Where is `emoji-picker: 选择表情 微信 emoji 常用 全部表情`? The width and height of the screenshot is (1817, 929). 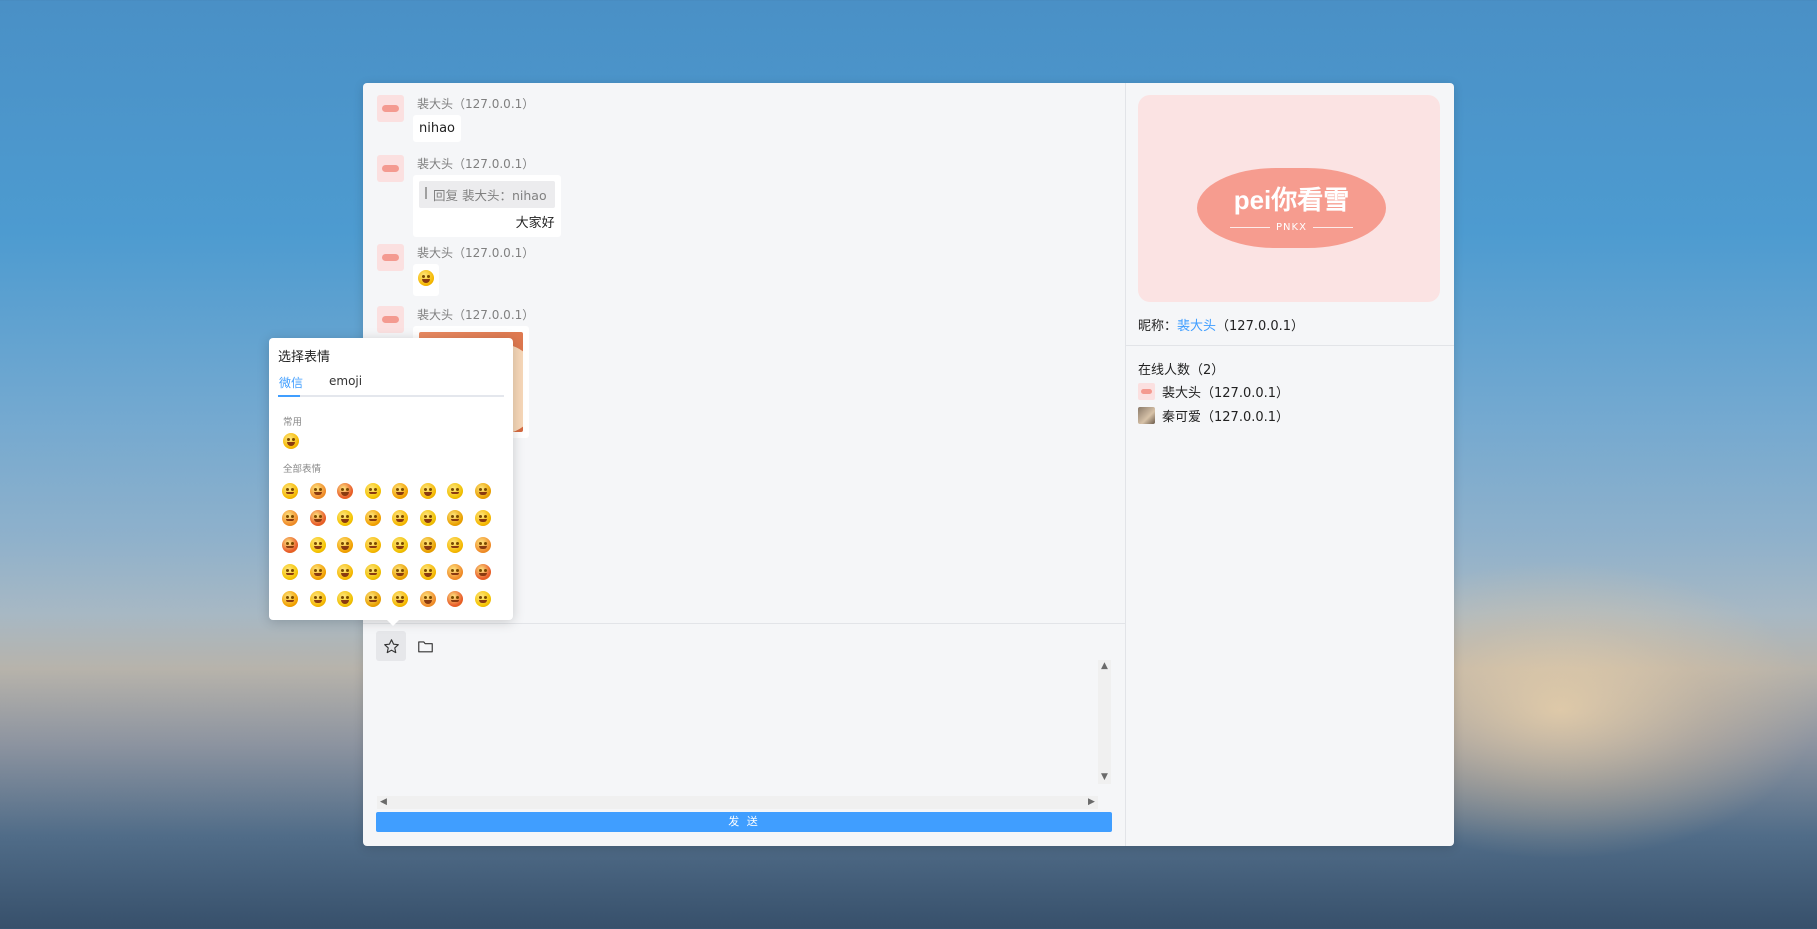 emoji-picker: 选择表情 微信 emoji 常用 全部表情 is located at coordinates (391, 482).